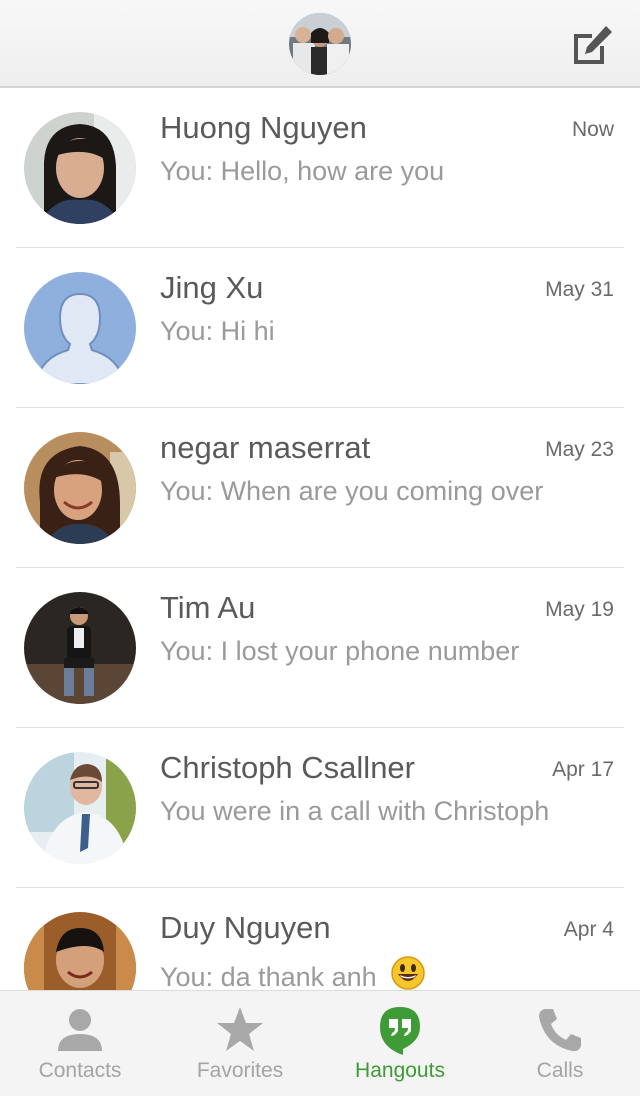  What do you see at coordinates (400, 1031) in the screenshot?
I see `hangouts-icon` at bounding box center [400, 1031].